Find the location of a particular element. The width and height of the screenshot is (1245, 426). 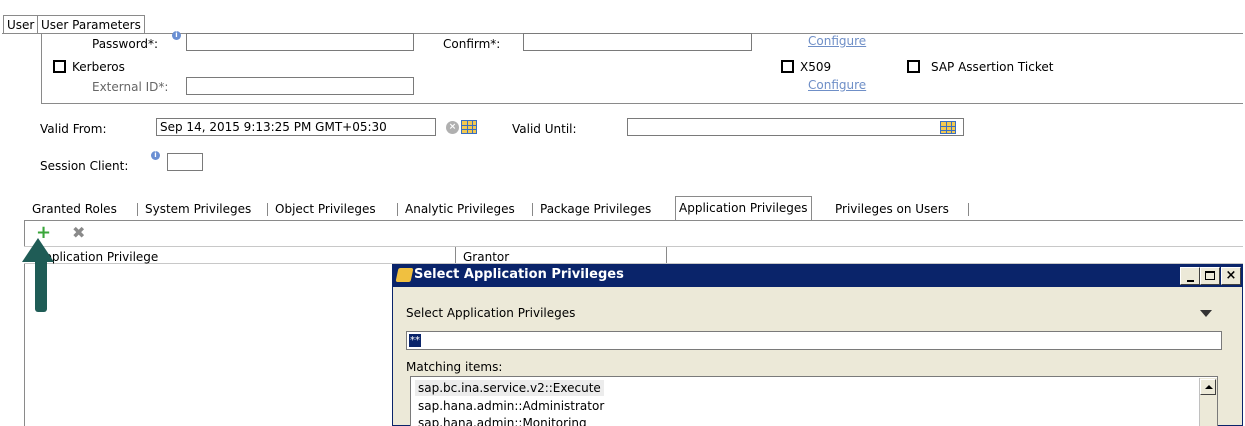

tab-application-privileges: Application Privileges is located at coordinates (743, 208).